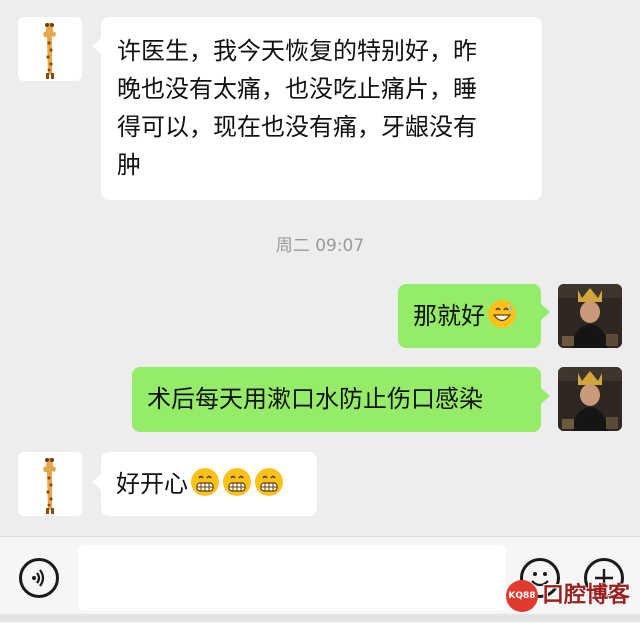 This screenshot has width=640, height=623. I want to click on message-bubble-outgoing: 术后每天用漱口水防止伤口感染, so click(336, 399).